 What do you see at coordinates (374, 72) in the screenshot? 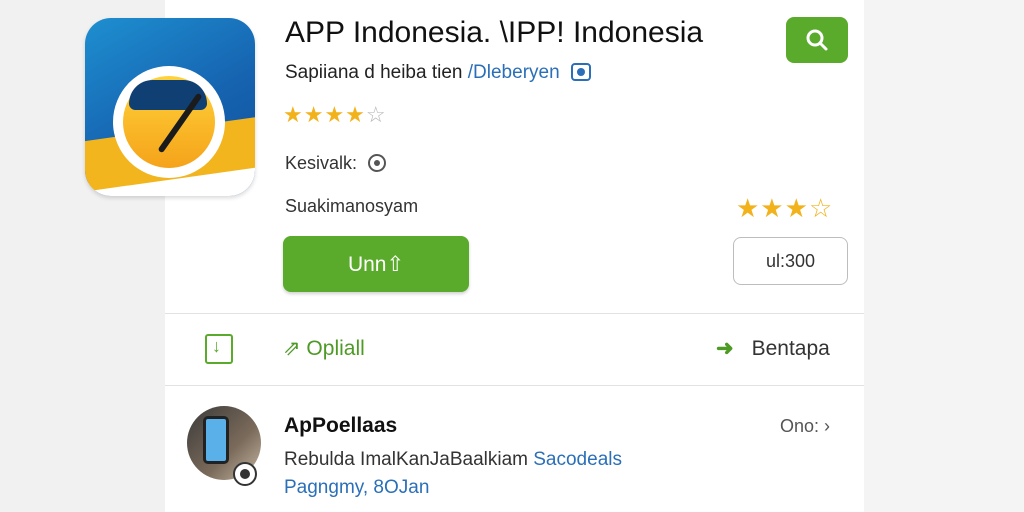
I see `subtitle-text: Sapiiana d heiba tien` at bounding box center [374, 72].